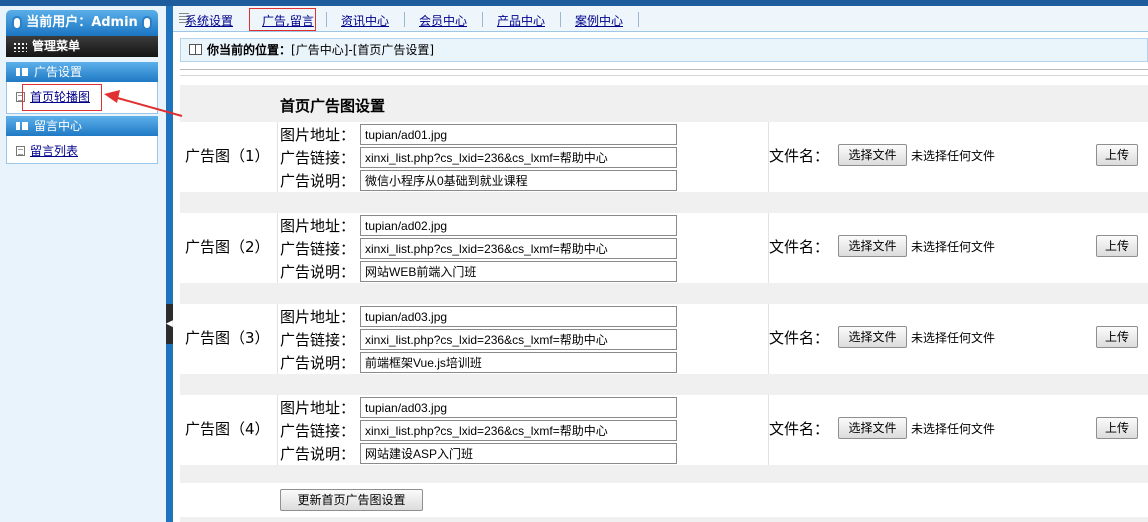 Image resolution: width=1148 pixels, height=522 pixels. Describe the element at coordinates (872, 155) in the screenshot. I see `choose-file-button-1: 选择文件` at that location.